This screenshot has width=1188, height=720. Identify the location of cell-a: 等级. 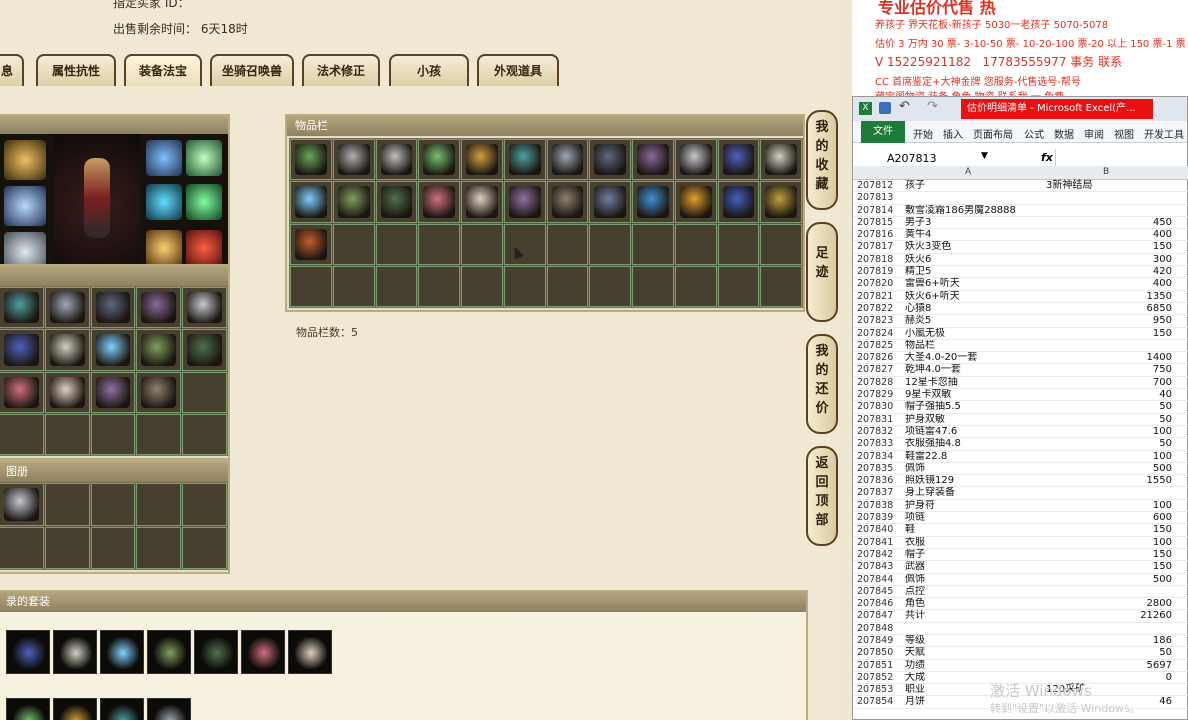
(975, 641).